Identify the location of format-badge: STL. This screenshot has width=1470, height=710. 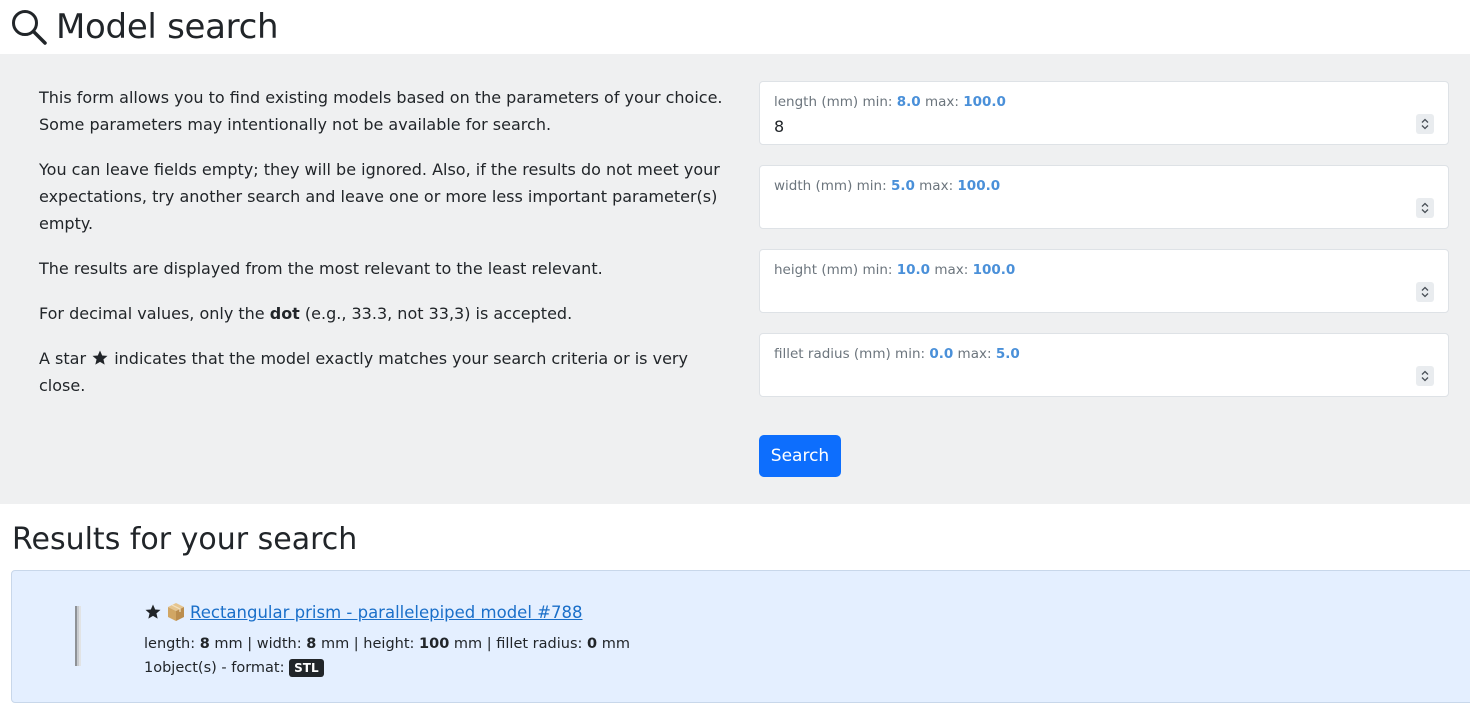
(306, 668).